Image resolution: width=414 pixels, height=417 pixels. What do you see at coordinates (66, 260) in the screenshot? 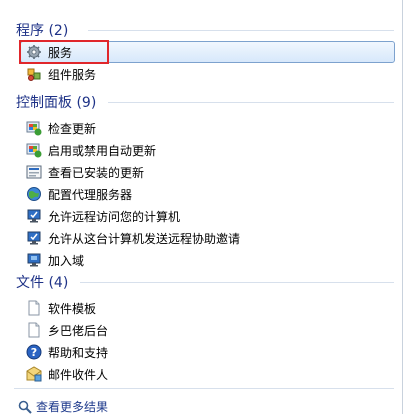
I see `result-item-label: 加入域` at bounding box center [66, 260].